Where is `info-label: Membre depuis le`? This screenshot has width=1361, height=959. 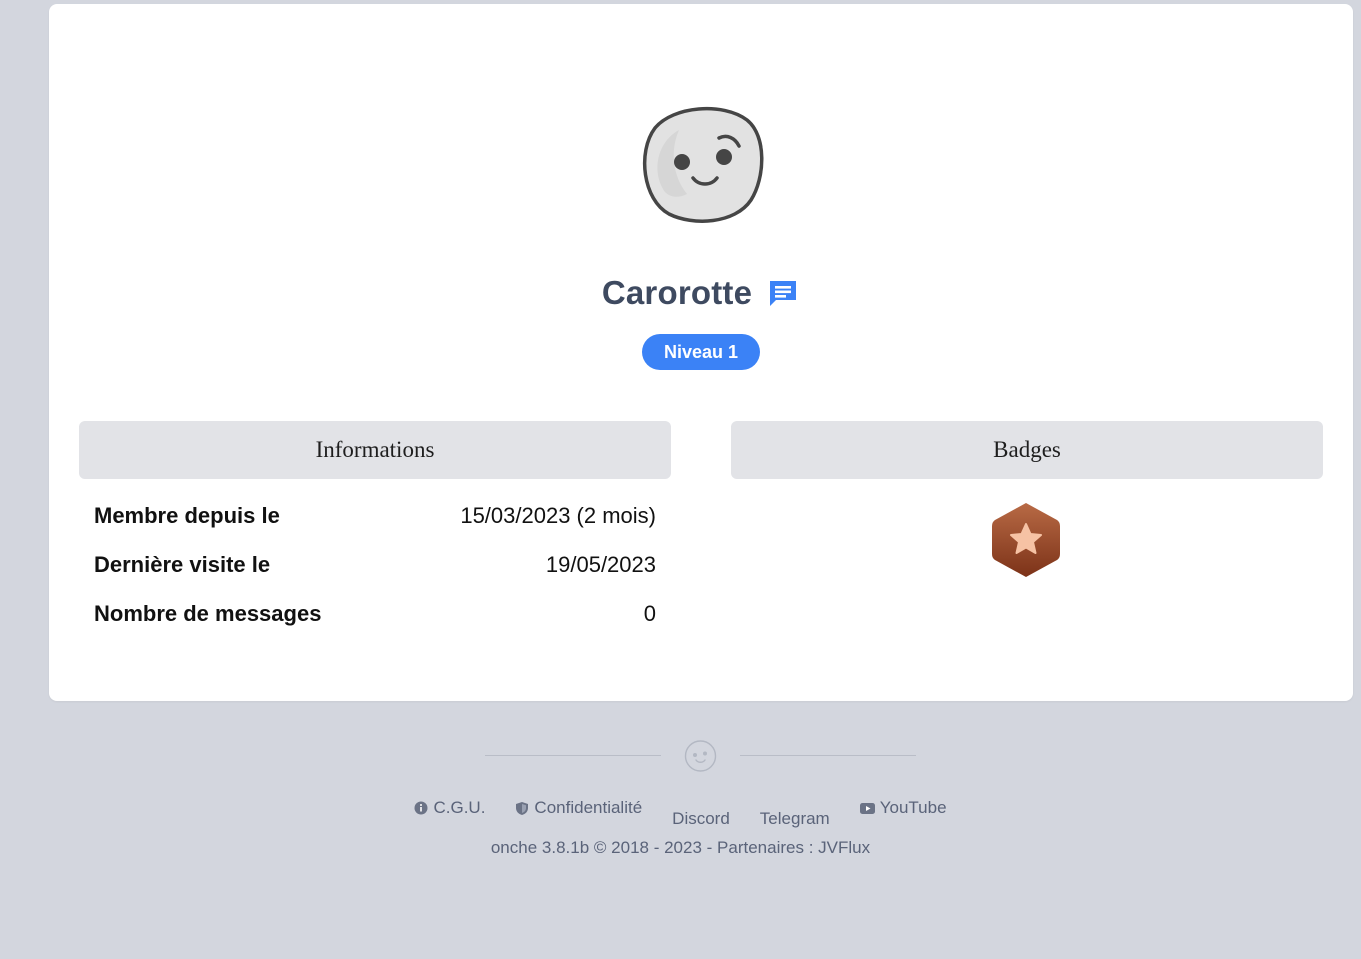 info-label: Membre depuis le is located at coordinates (187, 515).